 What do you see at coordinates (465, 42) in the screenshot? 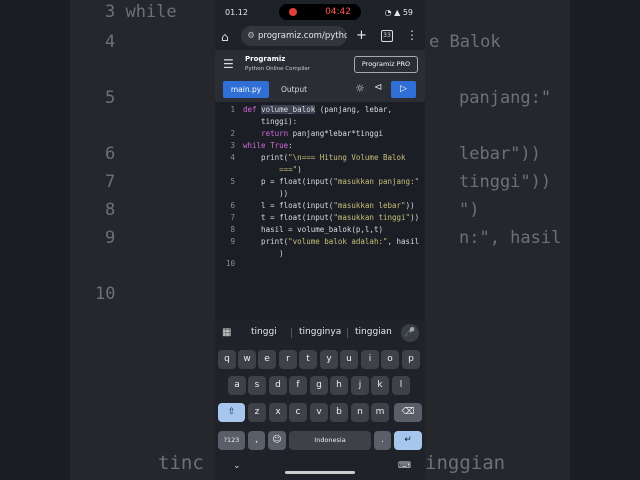
I see `bg-right-line-1: e Balok` at bounding box center [465, 42].